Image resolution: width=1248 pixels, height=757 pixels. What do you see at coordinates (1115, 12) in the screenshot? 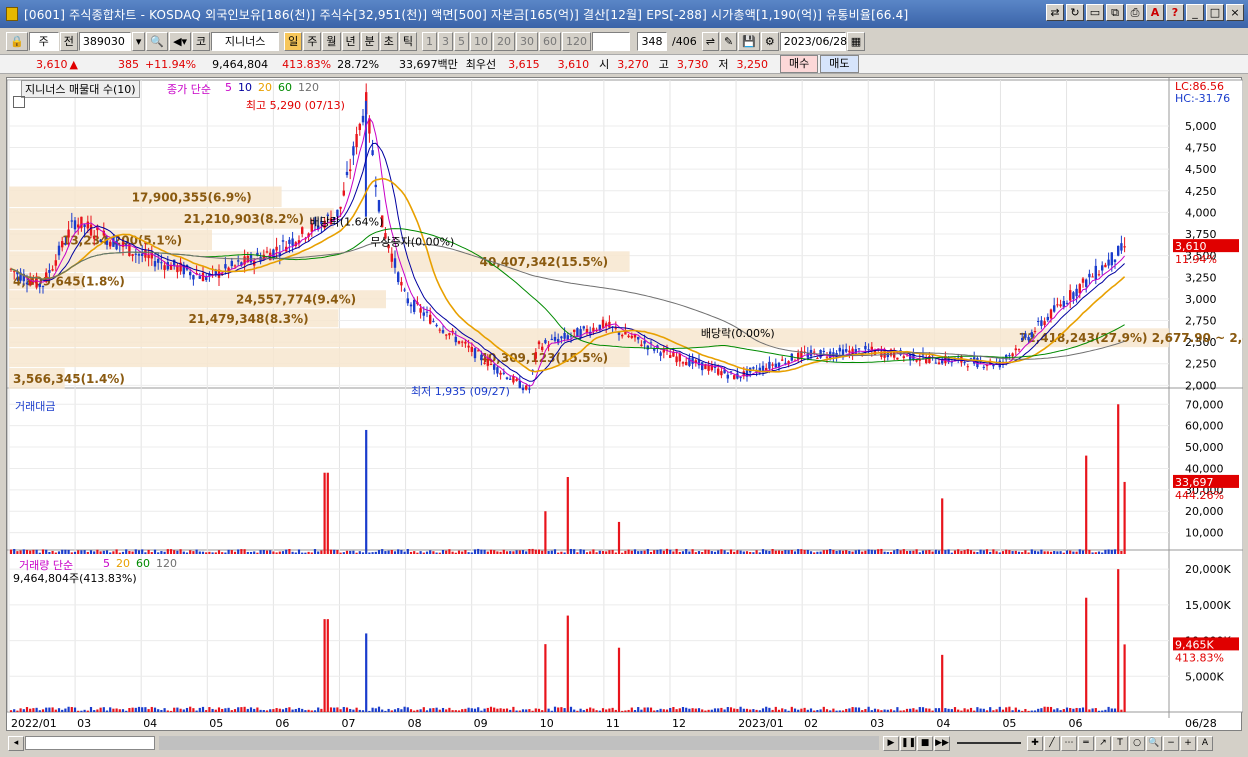
I see `copy-icon: ⧉` at bounding box center [1115, 12].